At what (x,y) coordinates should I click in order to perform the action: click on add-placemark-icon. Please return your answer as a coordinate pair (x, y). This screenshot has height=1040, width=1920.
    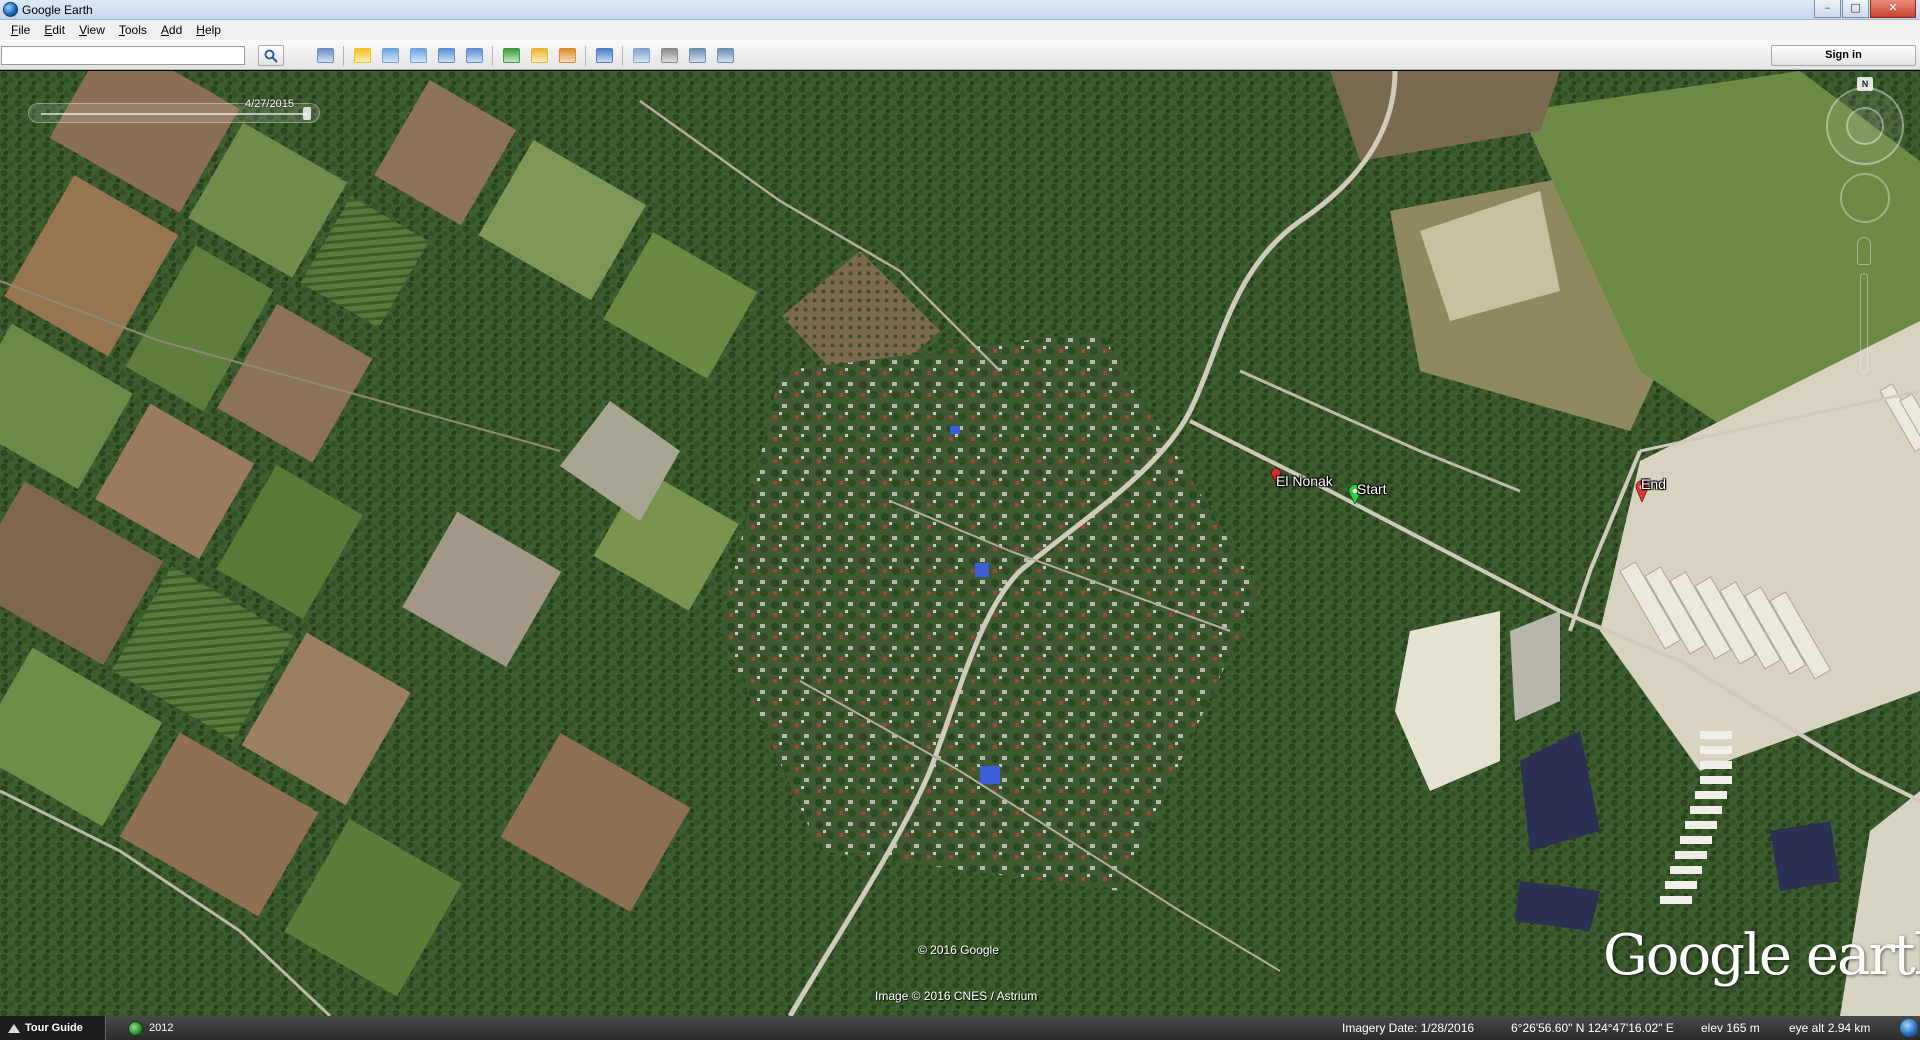
    Looking at the image, I should click on (362, 55).